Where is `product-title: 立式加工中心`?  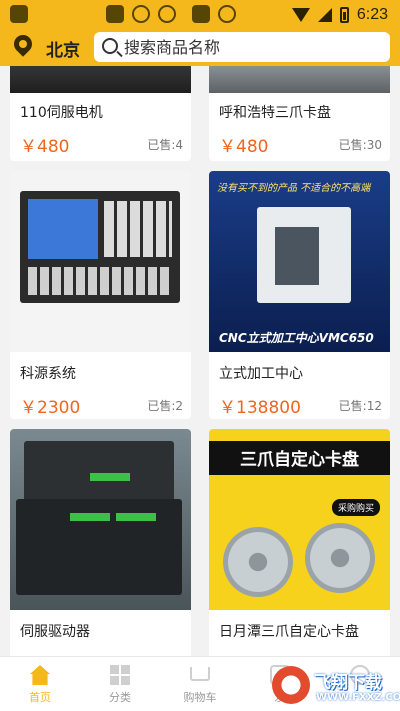
product-title: 立式加工中心 is located at coordinates (261, 374).